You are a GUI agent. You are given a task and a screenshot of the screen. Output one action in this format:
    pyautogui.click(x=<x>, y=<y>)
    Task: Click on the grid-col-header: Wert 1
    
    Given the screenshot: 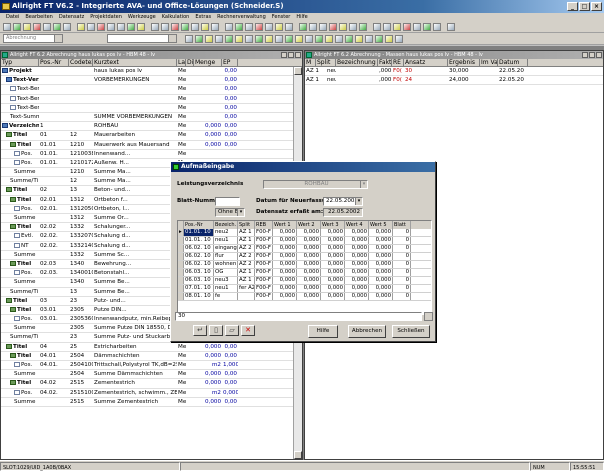 What is the action you would take?
    pyautogui.click(x=285, y=225)
    